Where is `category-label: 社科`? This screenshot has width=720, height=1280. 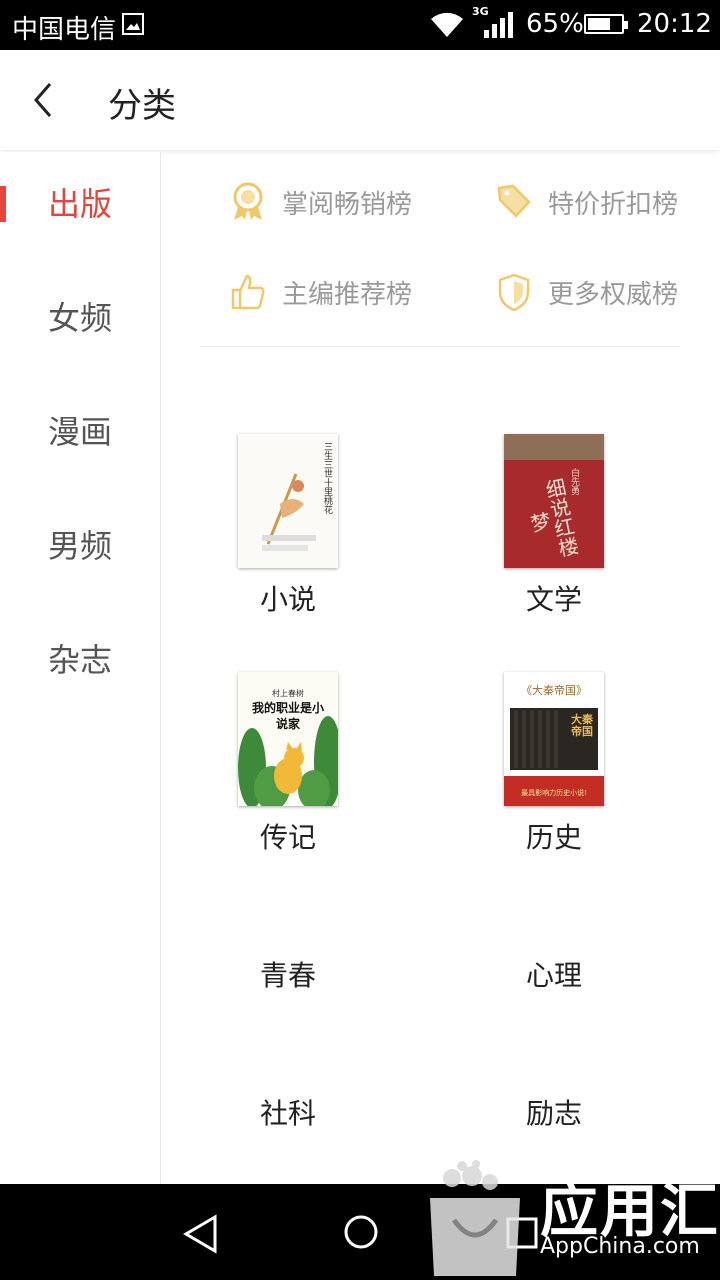
category-label: 社科 is located at coordinates (287, 1113).